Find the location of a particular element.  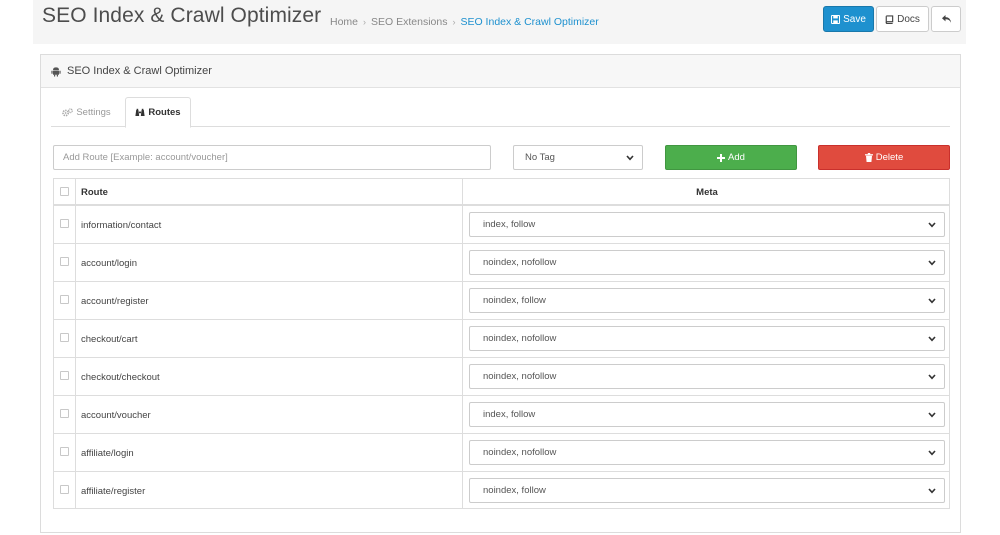

reply-icon is located at coordinates (946, 19).